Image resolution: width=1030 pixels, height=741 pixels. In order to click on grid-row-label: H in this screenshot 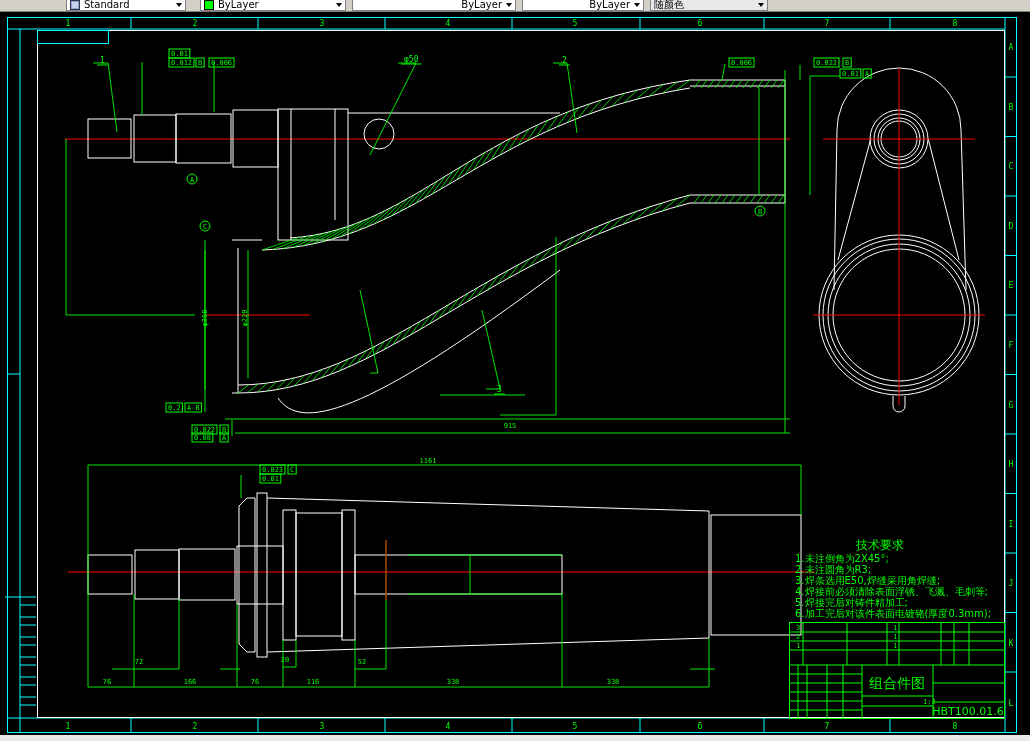, I will do `click(1011, 465)`.